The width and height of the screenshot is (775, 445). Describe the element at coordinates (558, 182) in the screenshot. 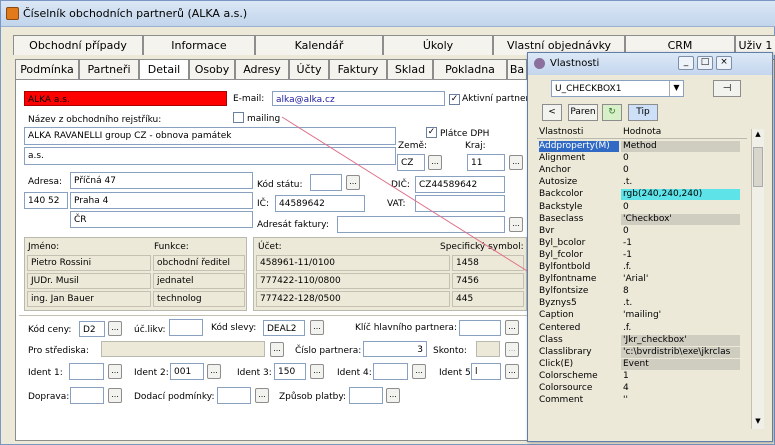

I see `property-name: Autosize` at that location.